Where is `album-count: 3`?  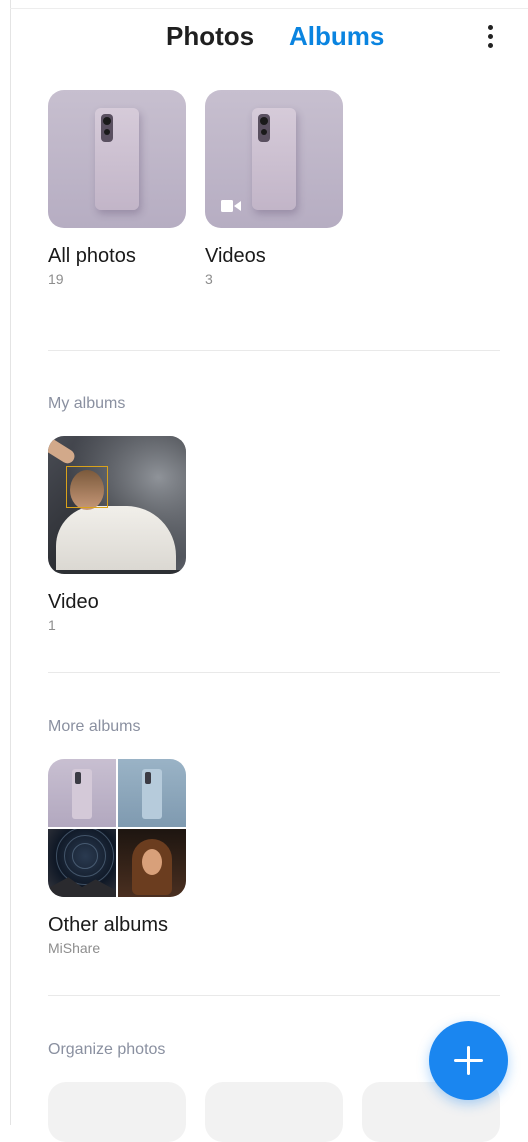 album-count: 3 is located at coordinates (209, 279).